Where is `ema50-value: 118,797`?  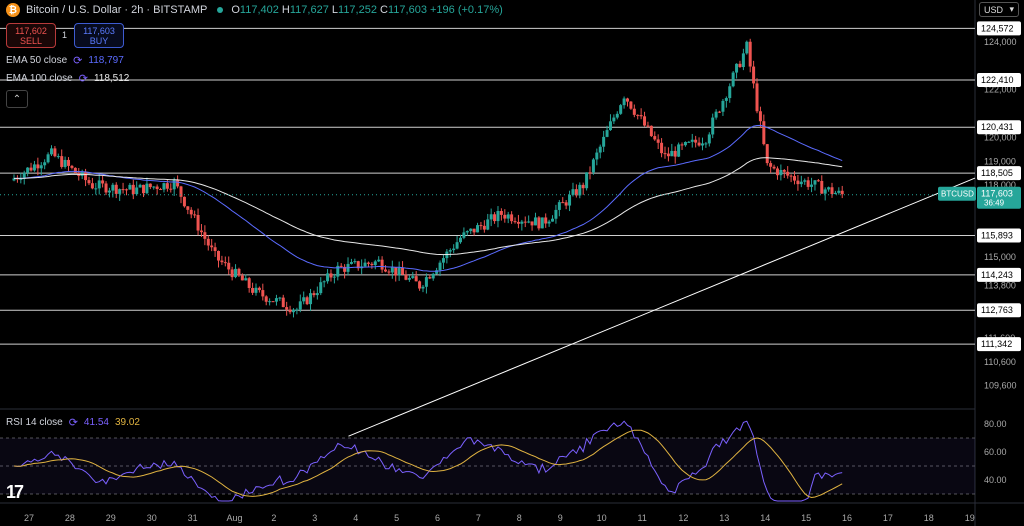
ema50-value: 118,797 is located at coordinates (106, 60).